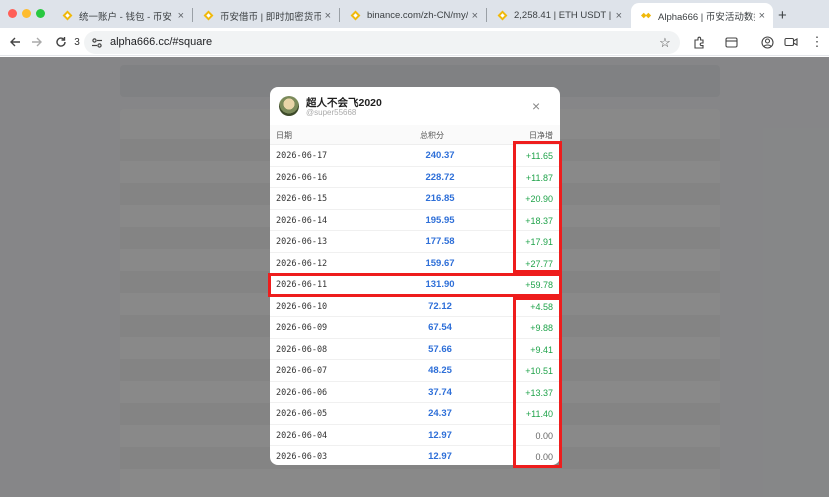  What do you see at coordinates (541, 328) in the screenshot?
I see `row-daily-delta: +9.88` at bounding box center [541, 328].